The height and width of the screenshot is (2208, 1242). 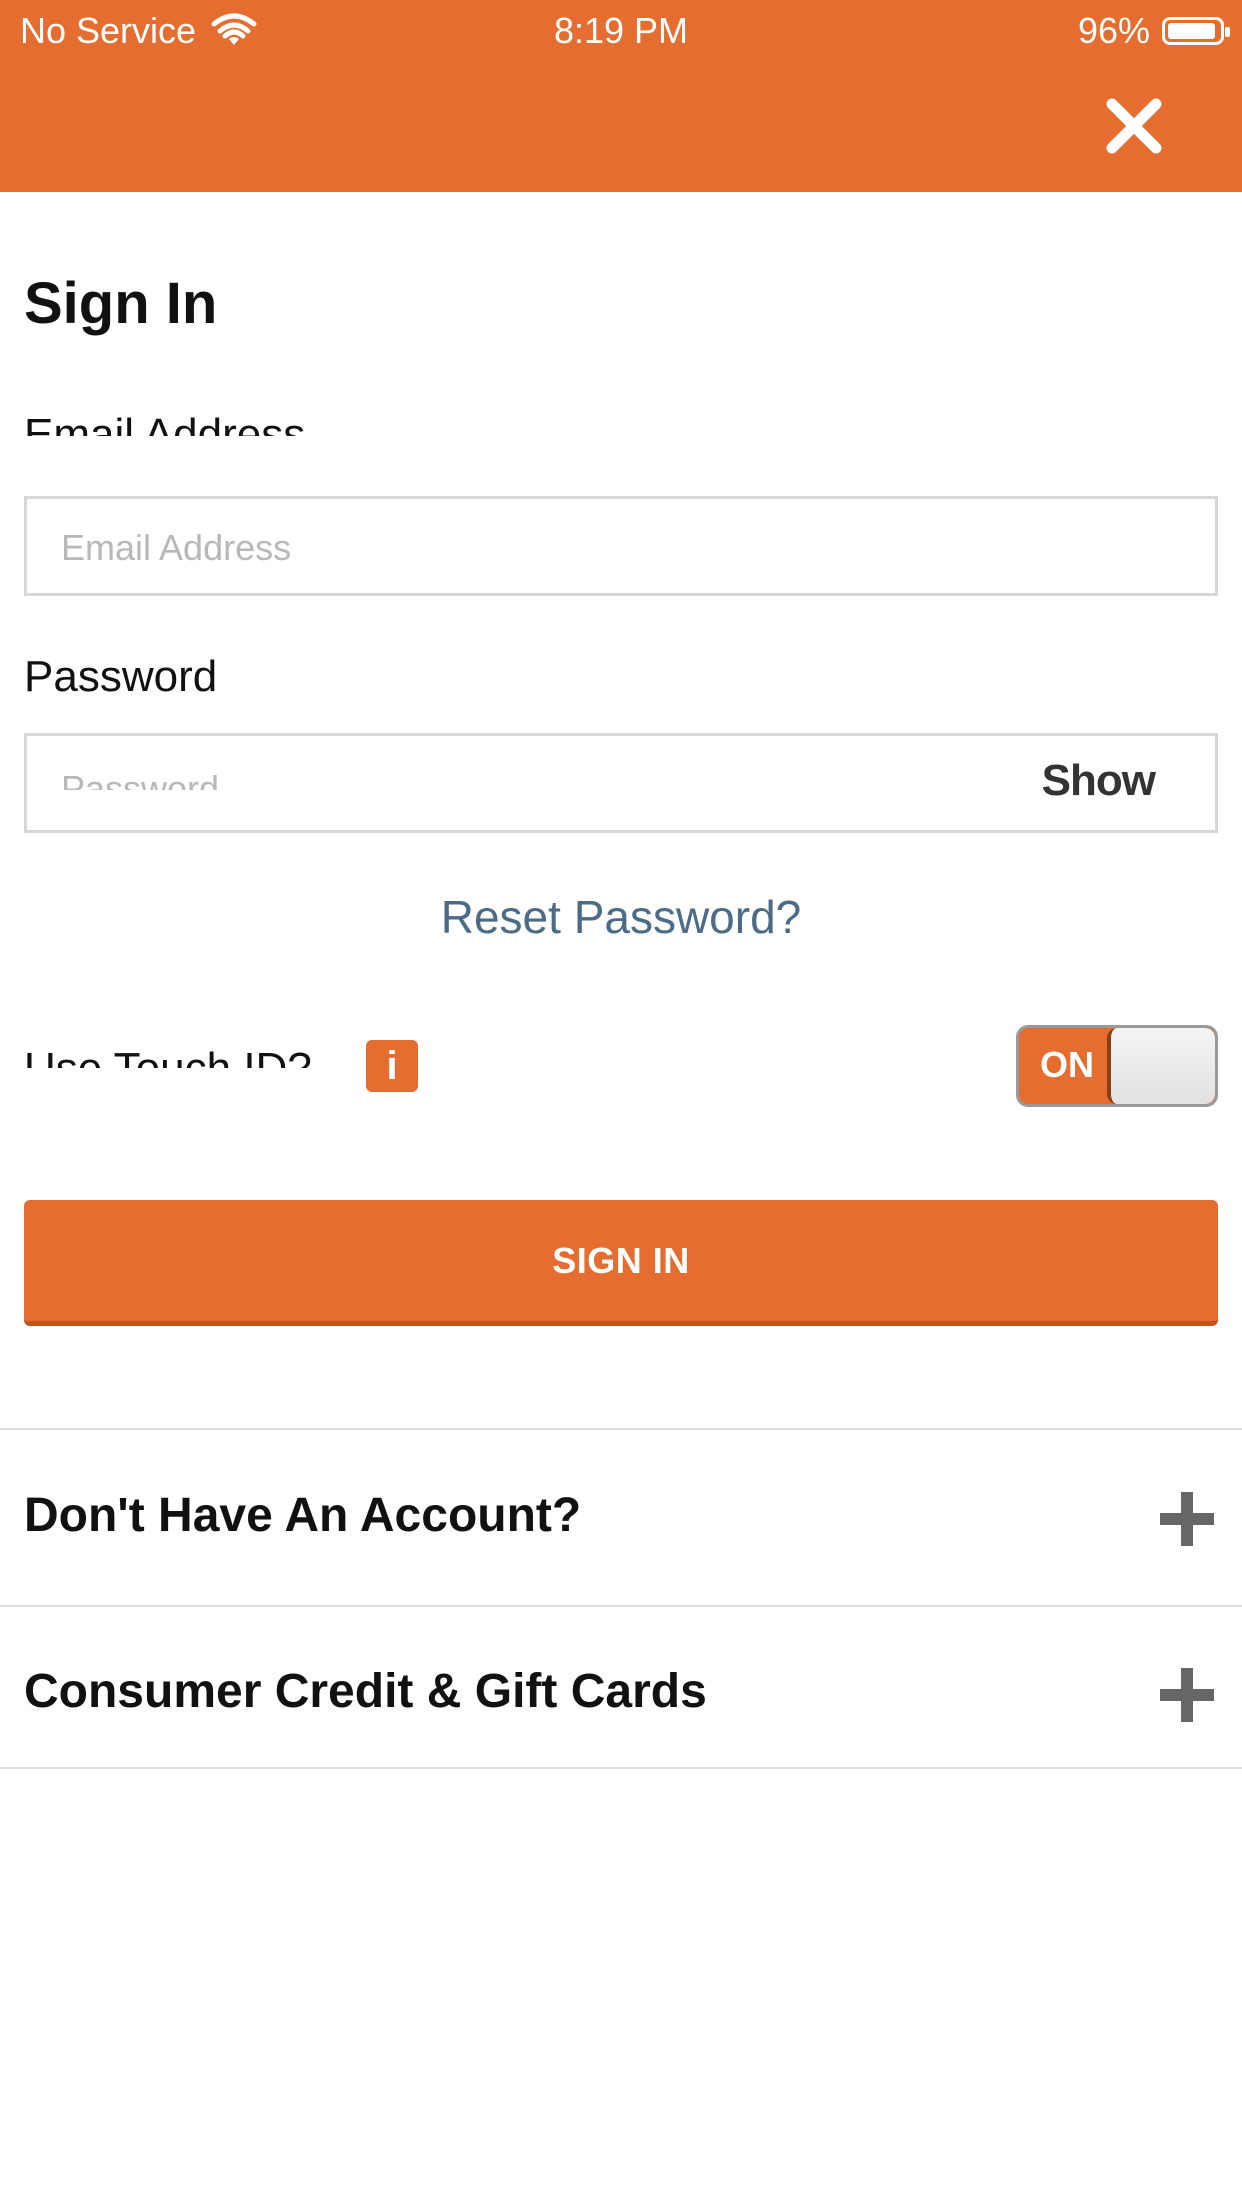 What do you see at coordinates (165, 423) in the screenshot?
I see `email-label: Email Address` at bounding box center [165, 423].